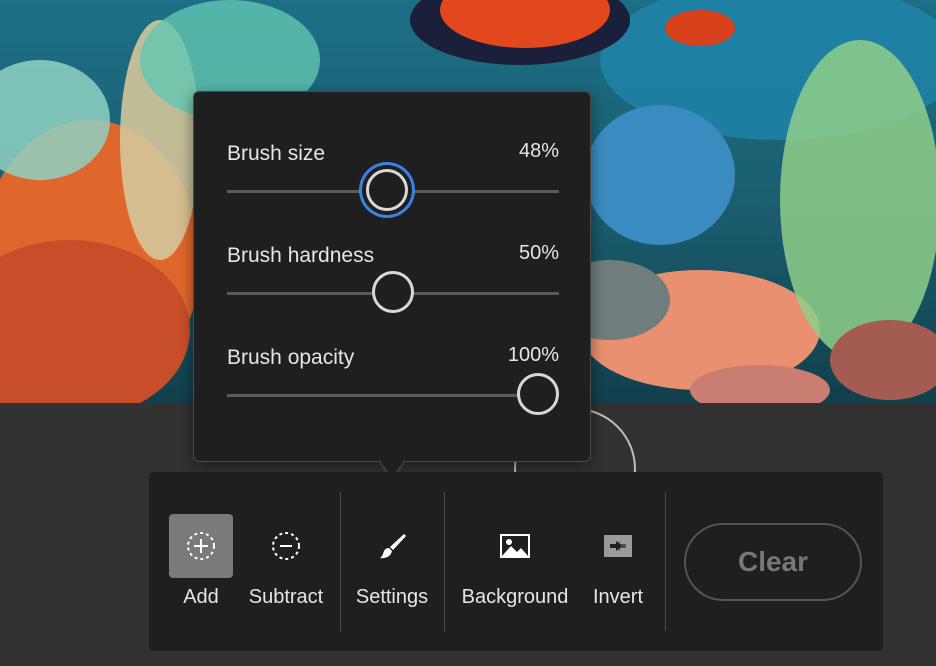 Image resolution: width=936 pixels, height=666 pixels. Describe the element at coordinates (201, 597) in the screenshot. I see `add-tool-label: Add` at that location.